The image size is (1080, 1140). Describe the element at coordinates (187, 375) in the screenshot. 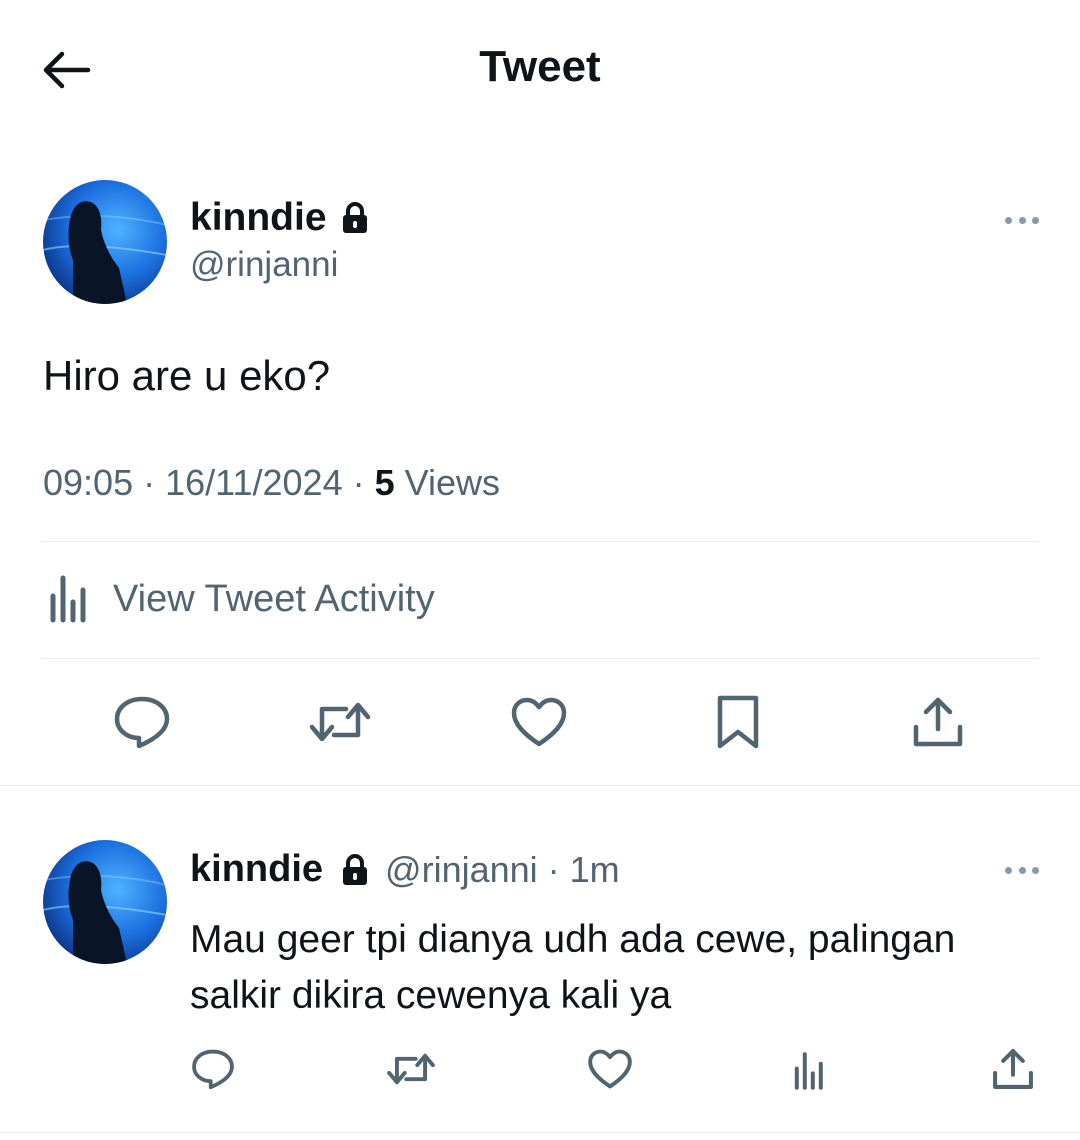

I see `tweet-text: Hiro are u eko?` at that location.